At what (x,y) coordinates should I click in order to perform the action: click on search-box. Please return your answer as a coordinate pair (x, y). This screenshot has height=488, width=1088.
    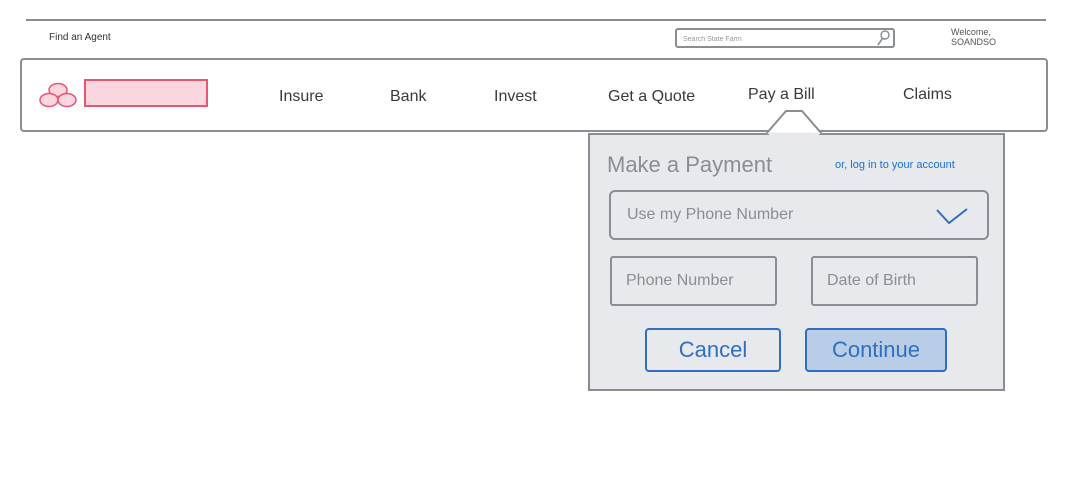
    Looking at the image, I should click on (785, 38).